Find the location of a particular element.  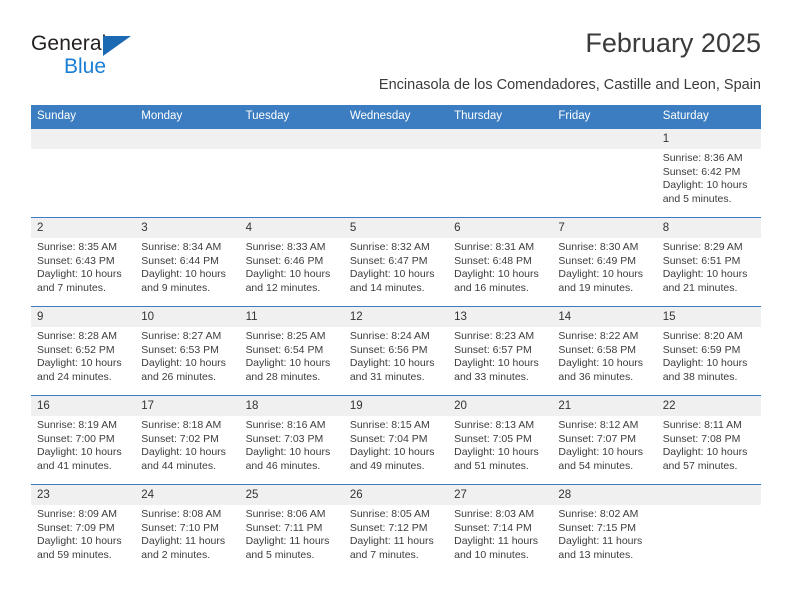

weekday-header-sunday: Sunday is located at coordinates (57, 116).